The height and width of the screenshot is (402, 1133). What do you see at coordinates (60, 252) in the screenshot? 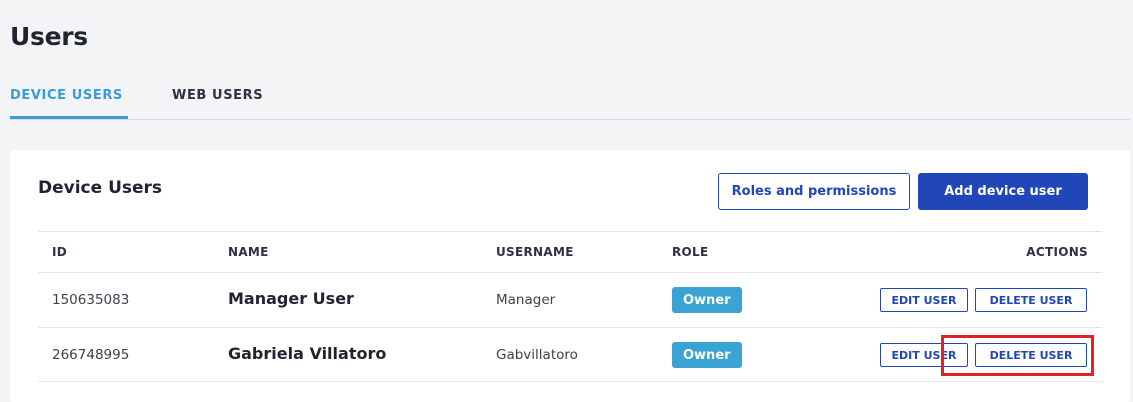
I see `column-header-id: ID` at bounding box center [60, 252].